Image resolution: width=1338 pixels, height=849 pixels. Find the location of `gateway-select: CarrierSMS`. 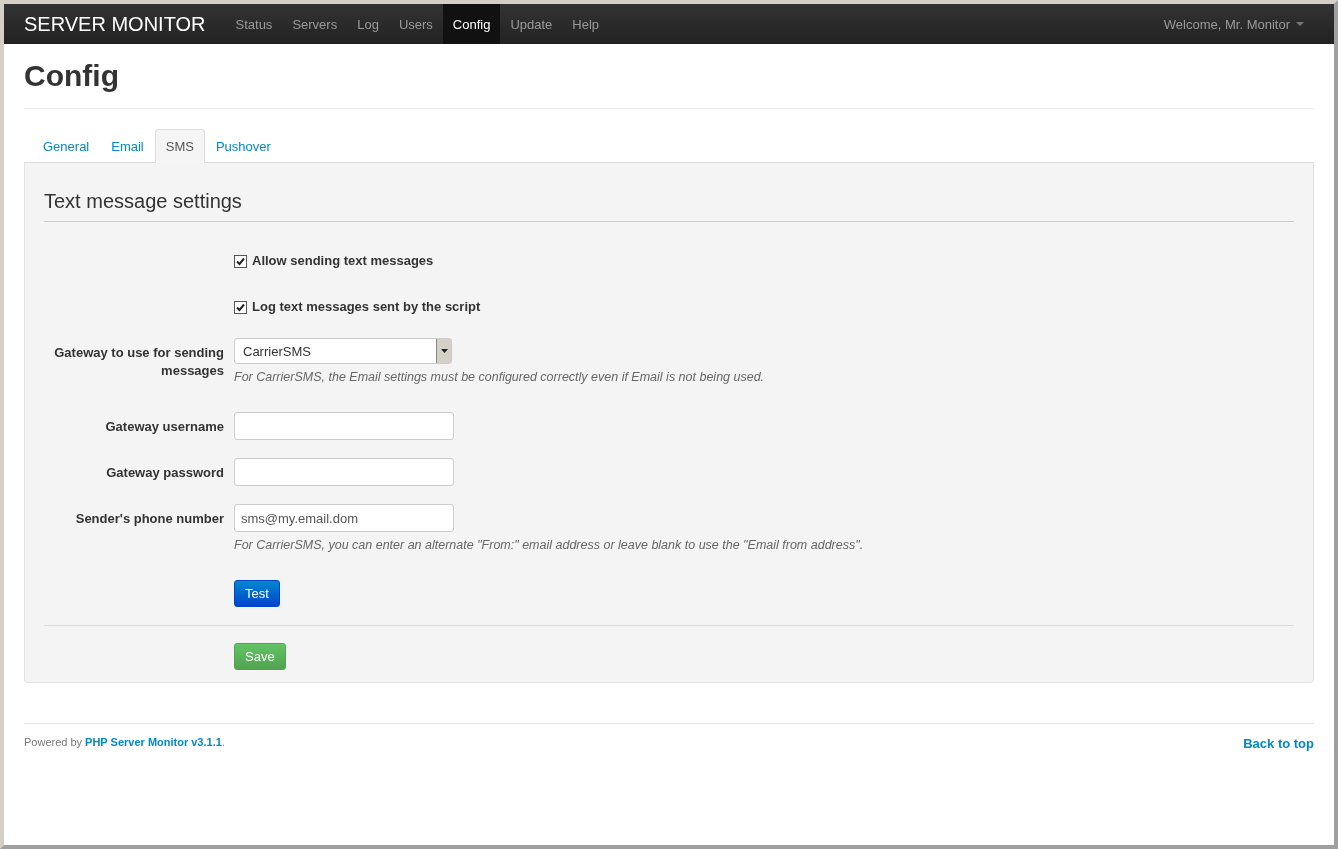

gateway-select: CarrierSMS is located at coordinates (343, 351).